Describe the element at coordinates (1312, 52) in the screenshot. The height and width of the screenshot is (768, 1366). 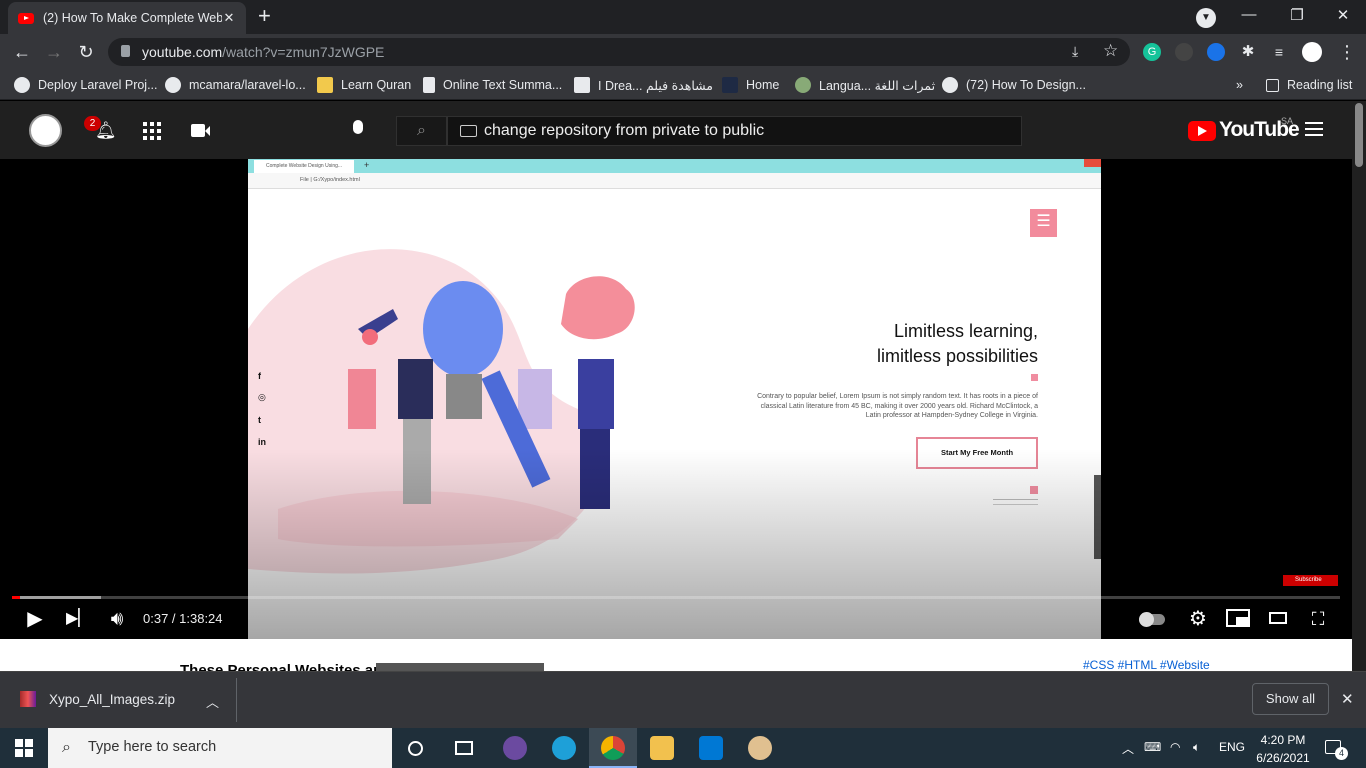
I see `profile-avatar` at that location.